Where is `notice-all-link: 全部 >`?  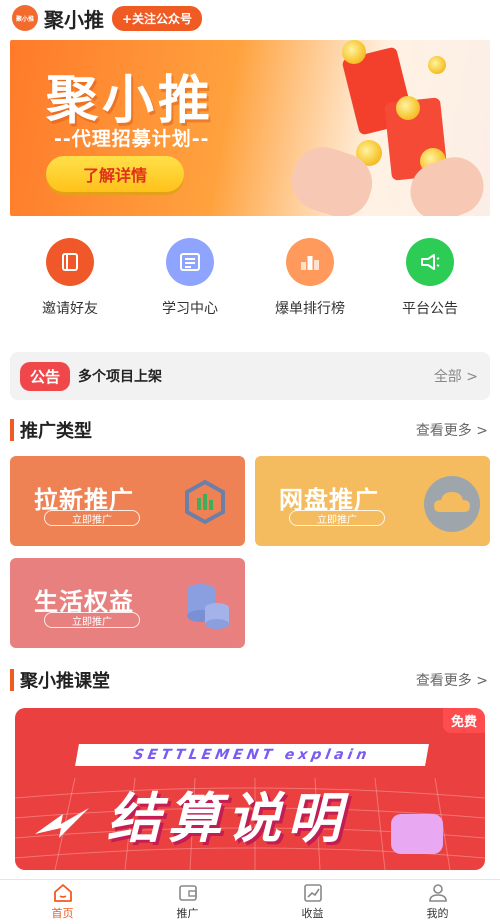
notice-all-link: 全部 > is located at coordinates (456, 376).